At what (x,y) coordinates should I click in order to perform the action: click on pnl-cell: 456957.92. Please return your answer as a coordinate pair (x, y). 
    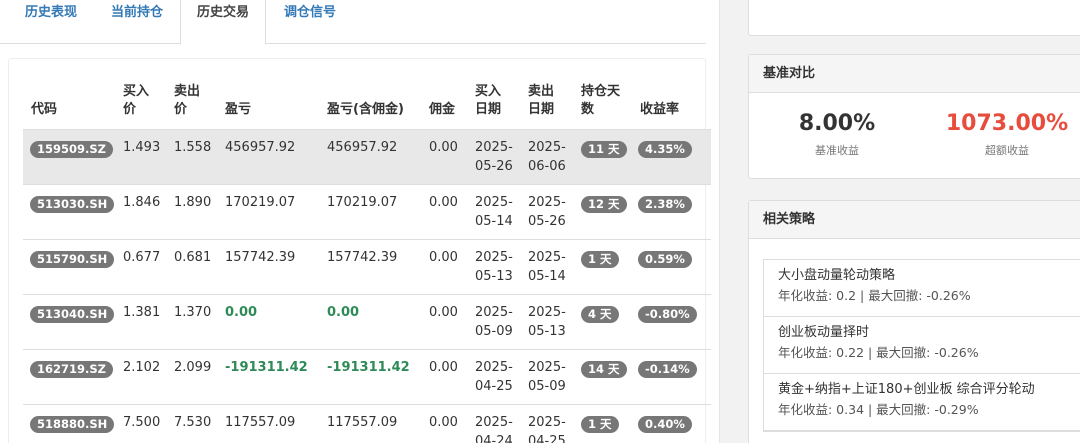
    Looking at the image, I should click on (260, 147).